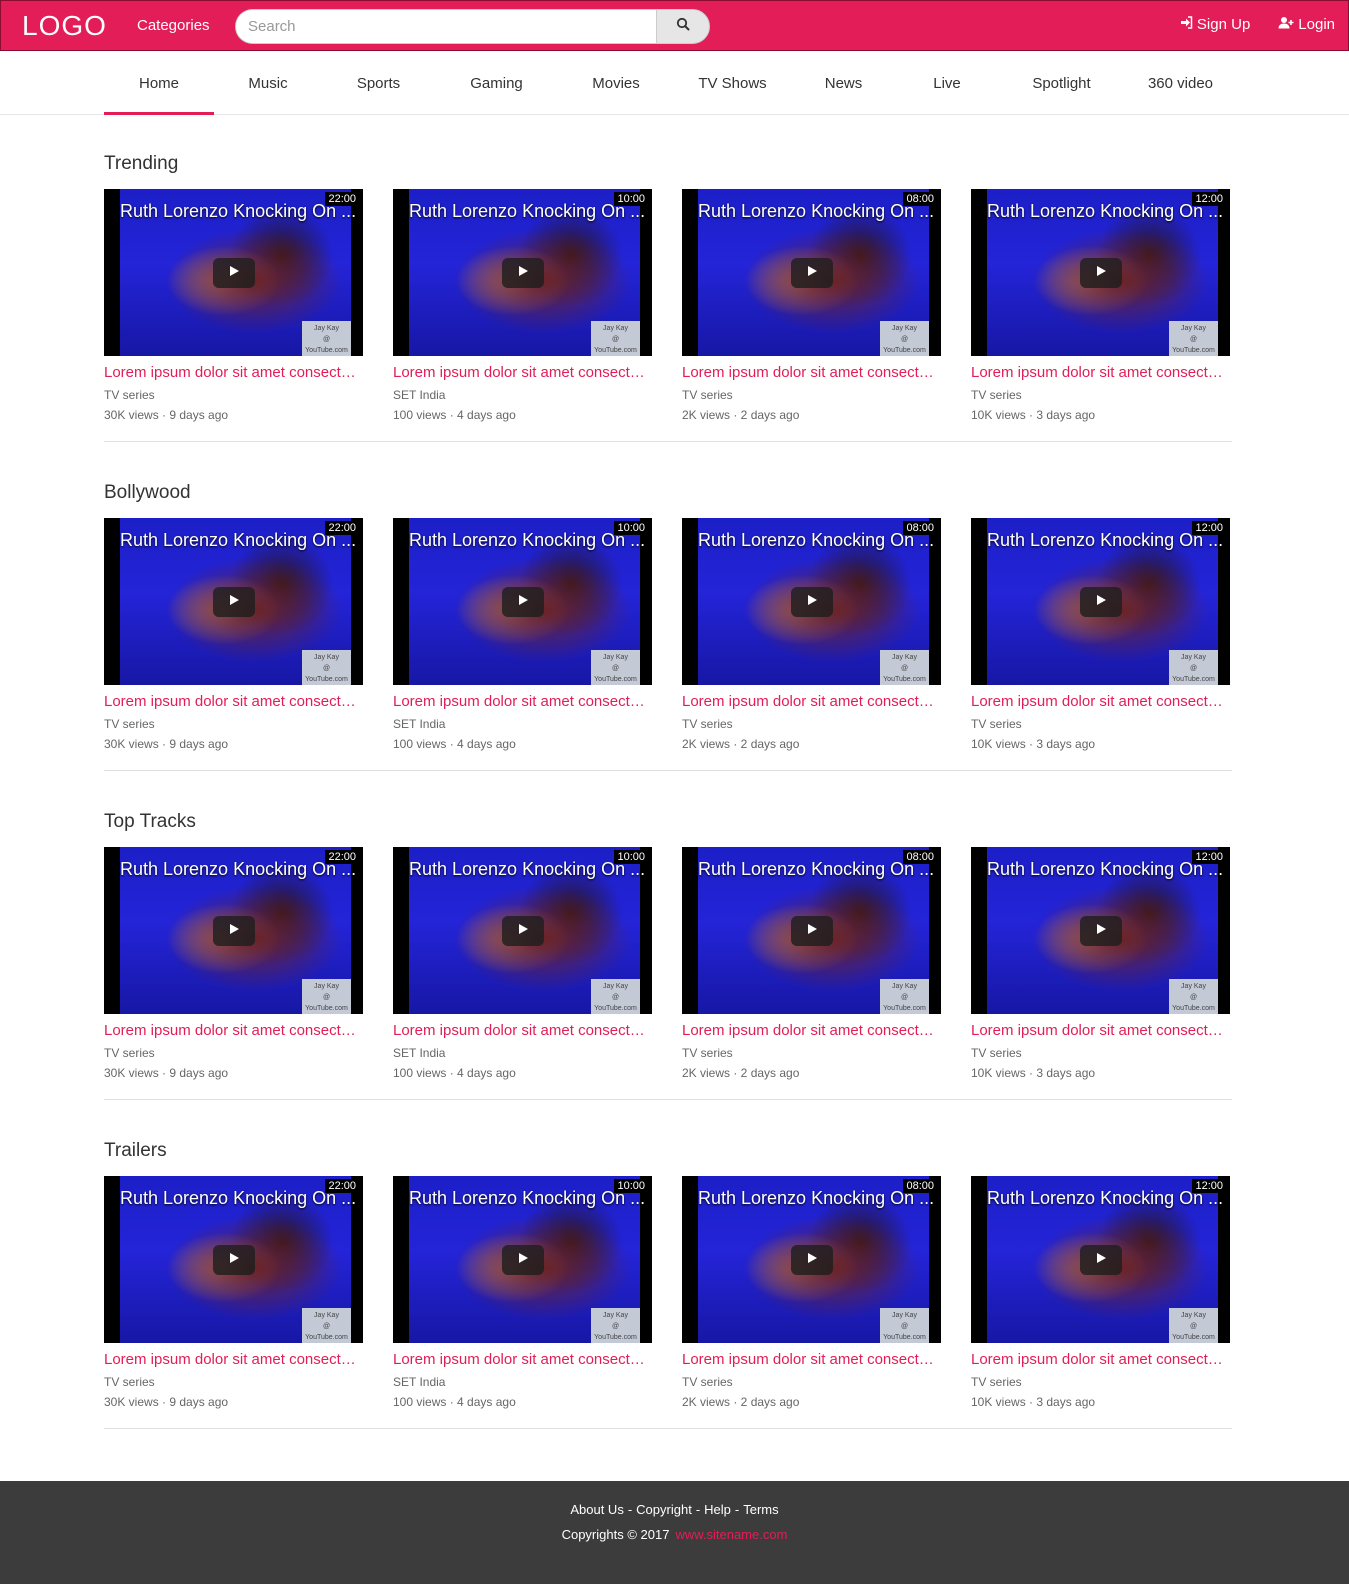 The width and height of the screenshot is (1349, 1584). Describe the element at coordinates (64, 26) in the screenshot. I see `site-logo: LOGO` at that location.